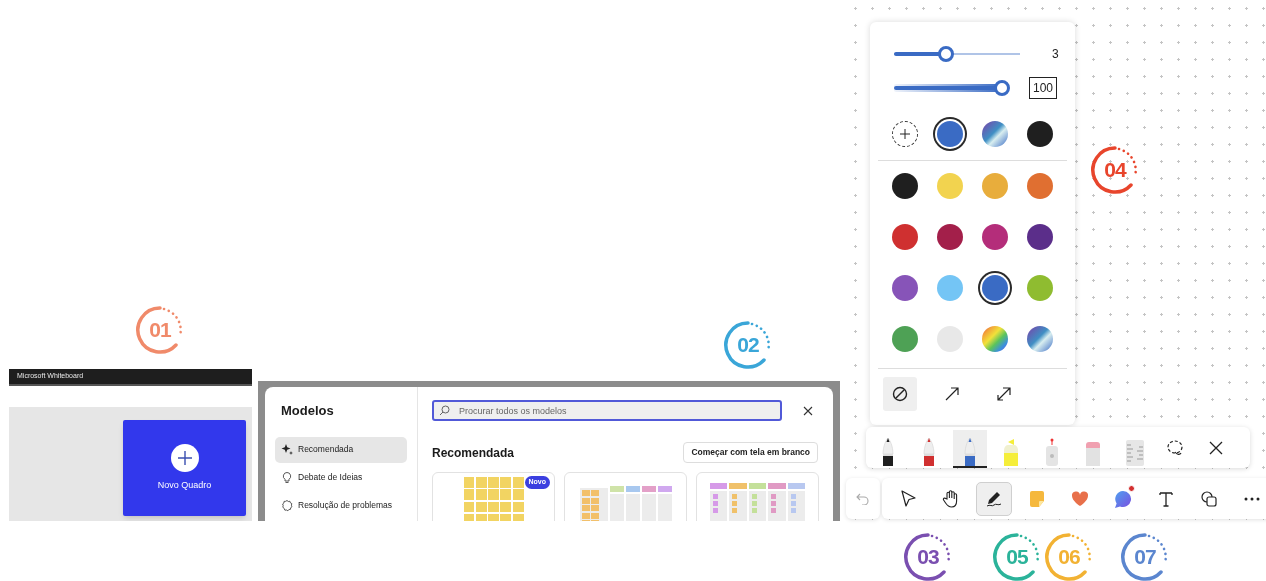 This screenshot has width=1266, height=581. Describe the element at coordinates (1037, 498) in the screenshot. I see `sticky-note-icon` at that location.